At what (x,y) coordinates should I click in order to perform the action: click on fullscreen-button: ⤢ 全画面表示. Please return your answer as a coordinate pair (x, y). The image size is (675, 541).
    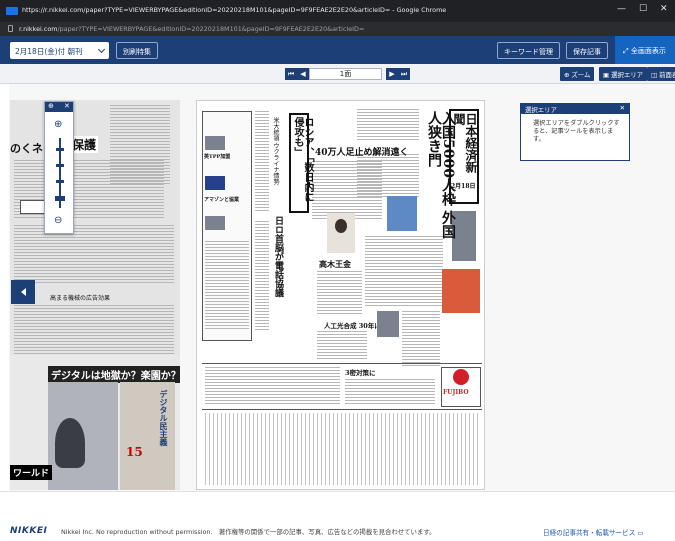
    Looking at the image, I should click on (645, 50).